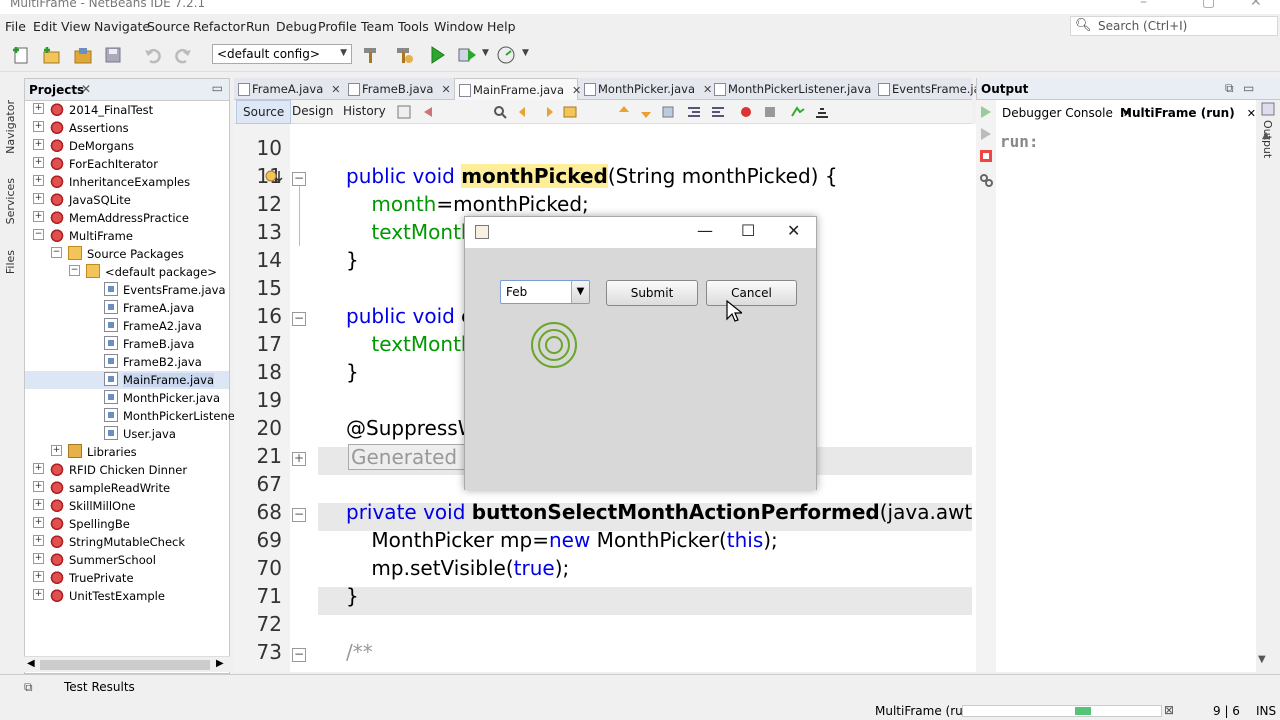 The image size is (1280, 720). I want to click on project-tree-item: + Assertions, so click(127, 128).